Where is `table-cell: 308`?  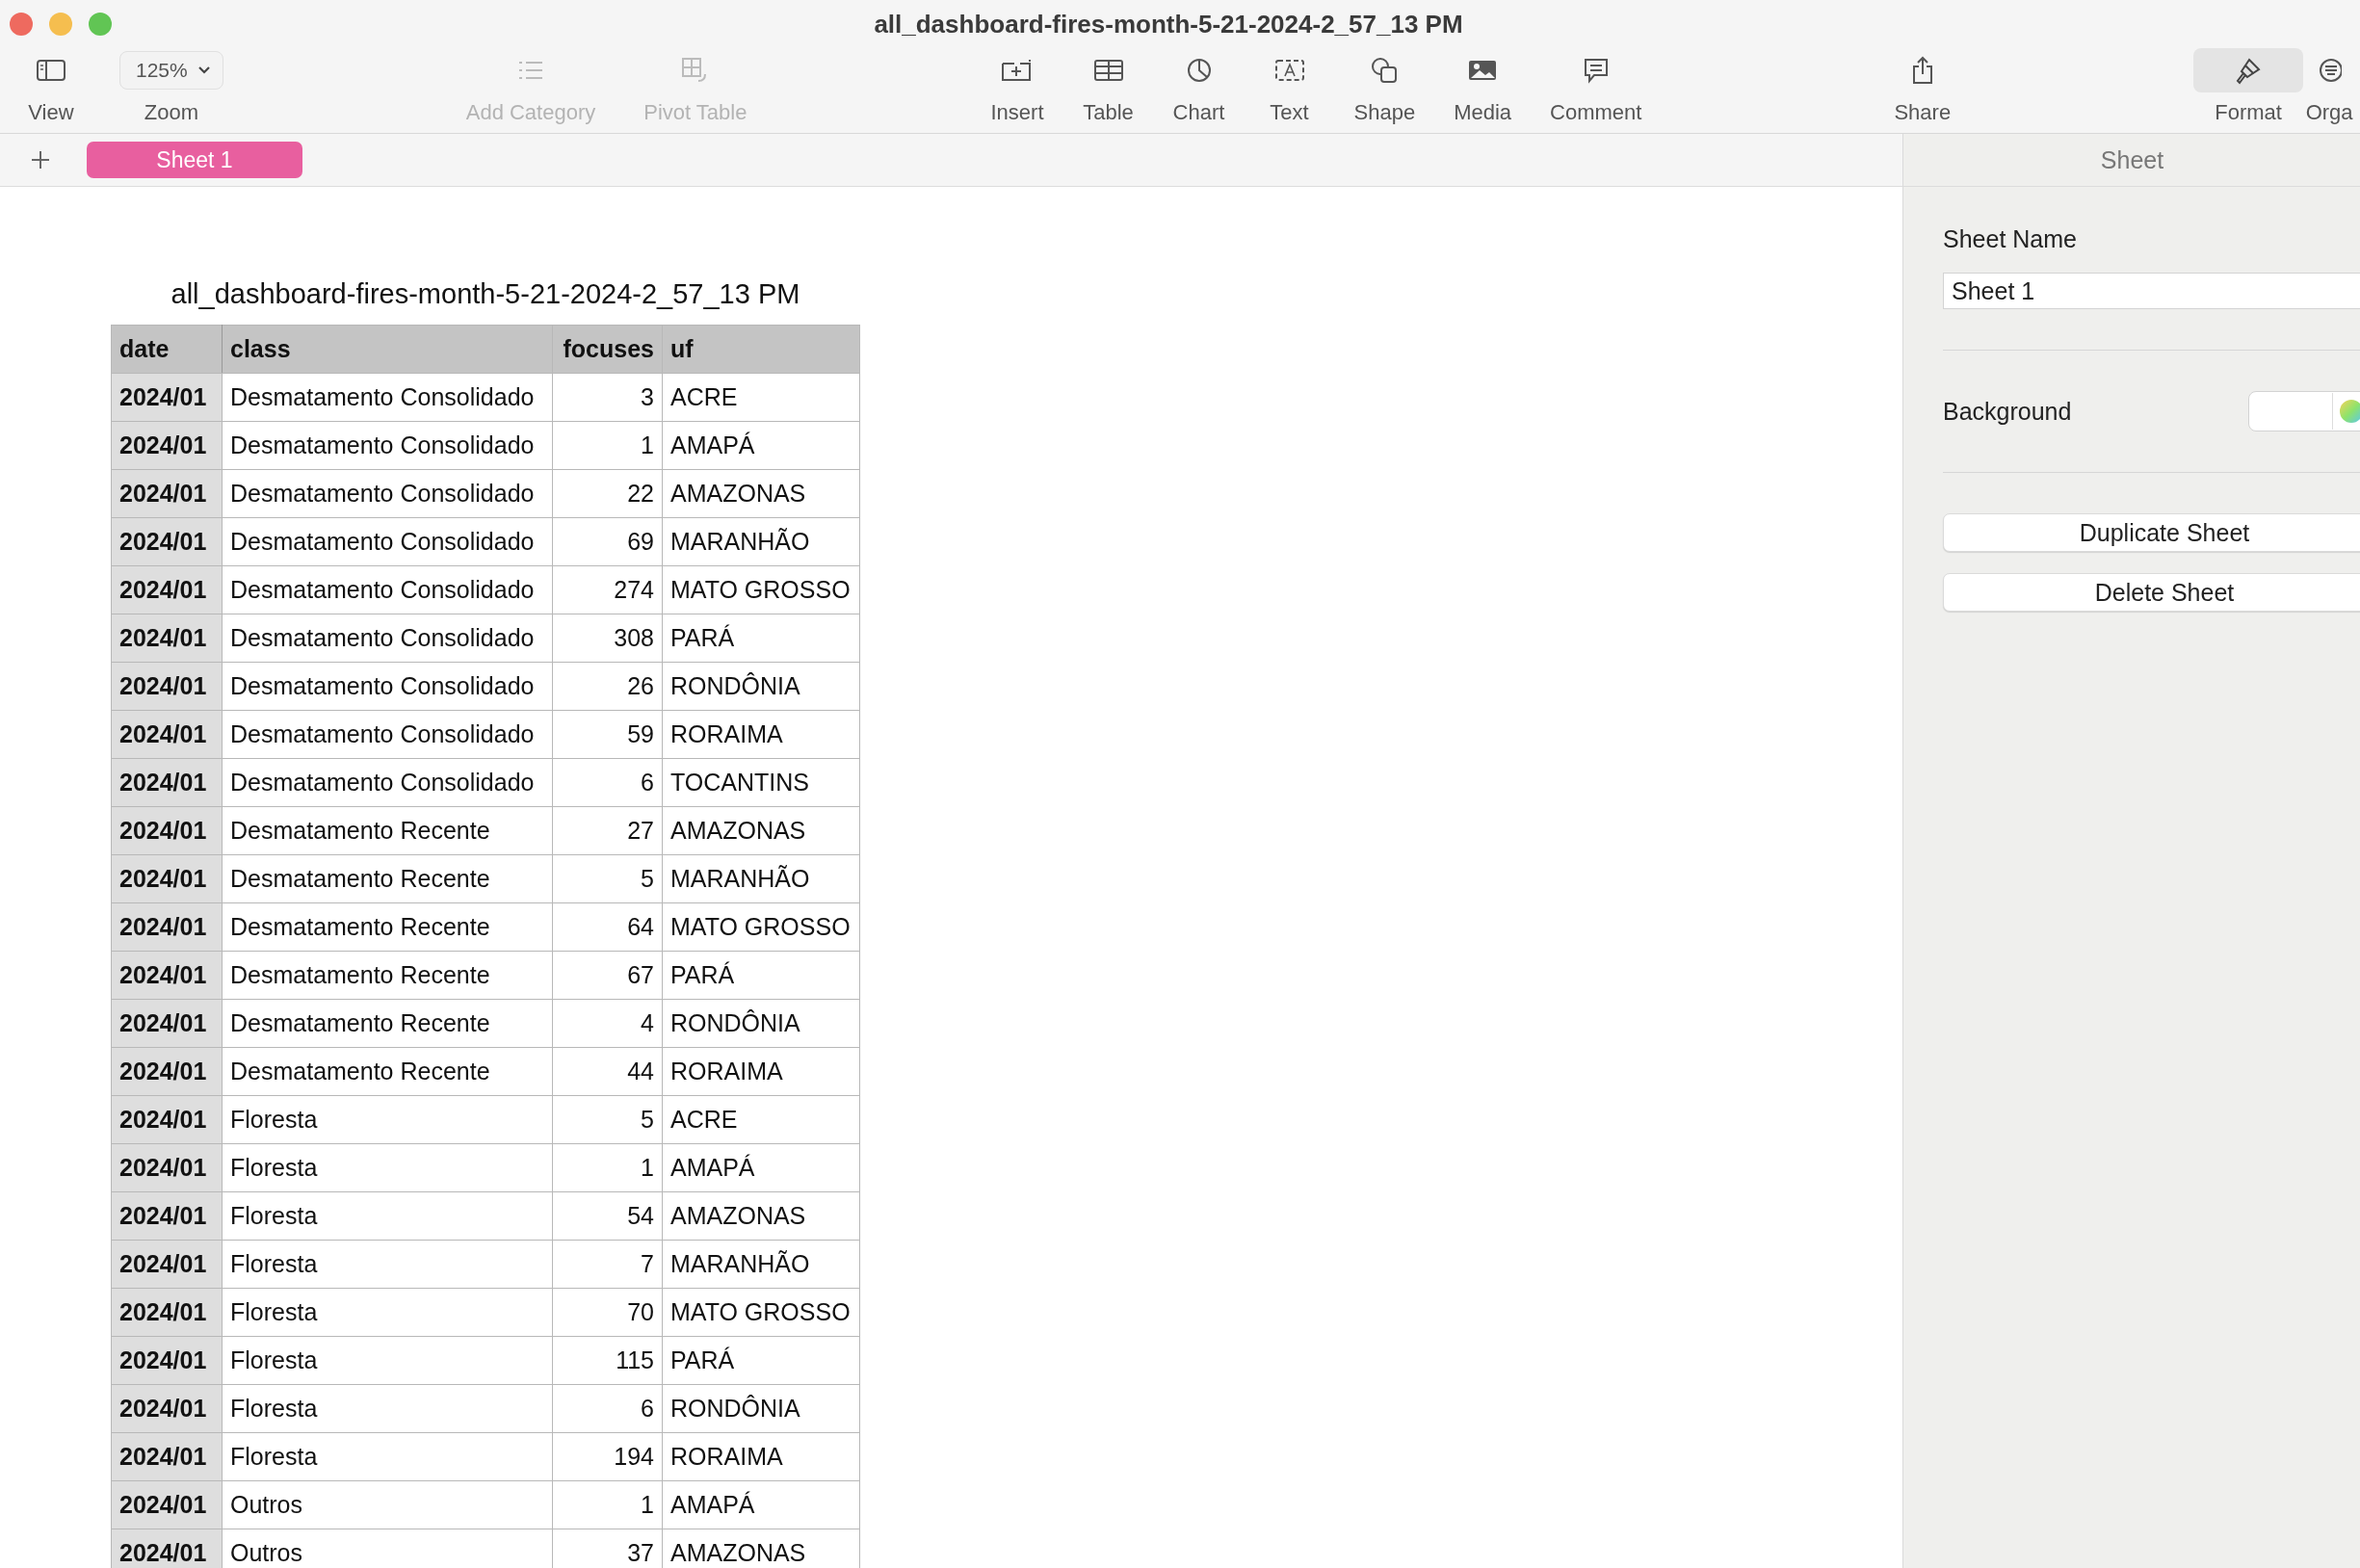 table-cell: 308 is located at coordinates (607, 638).